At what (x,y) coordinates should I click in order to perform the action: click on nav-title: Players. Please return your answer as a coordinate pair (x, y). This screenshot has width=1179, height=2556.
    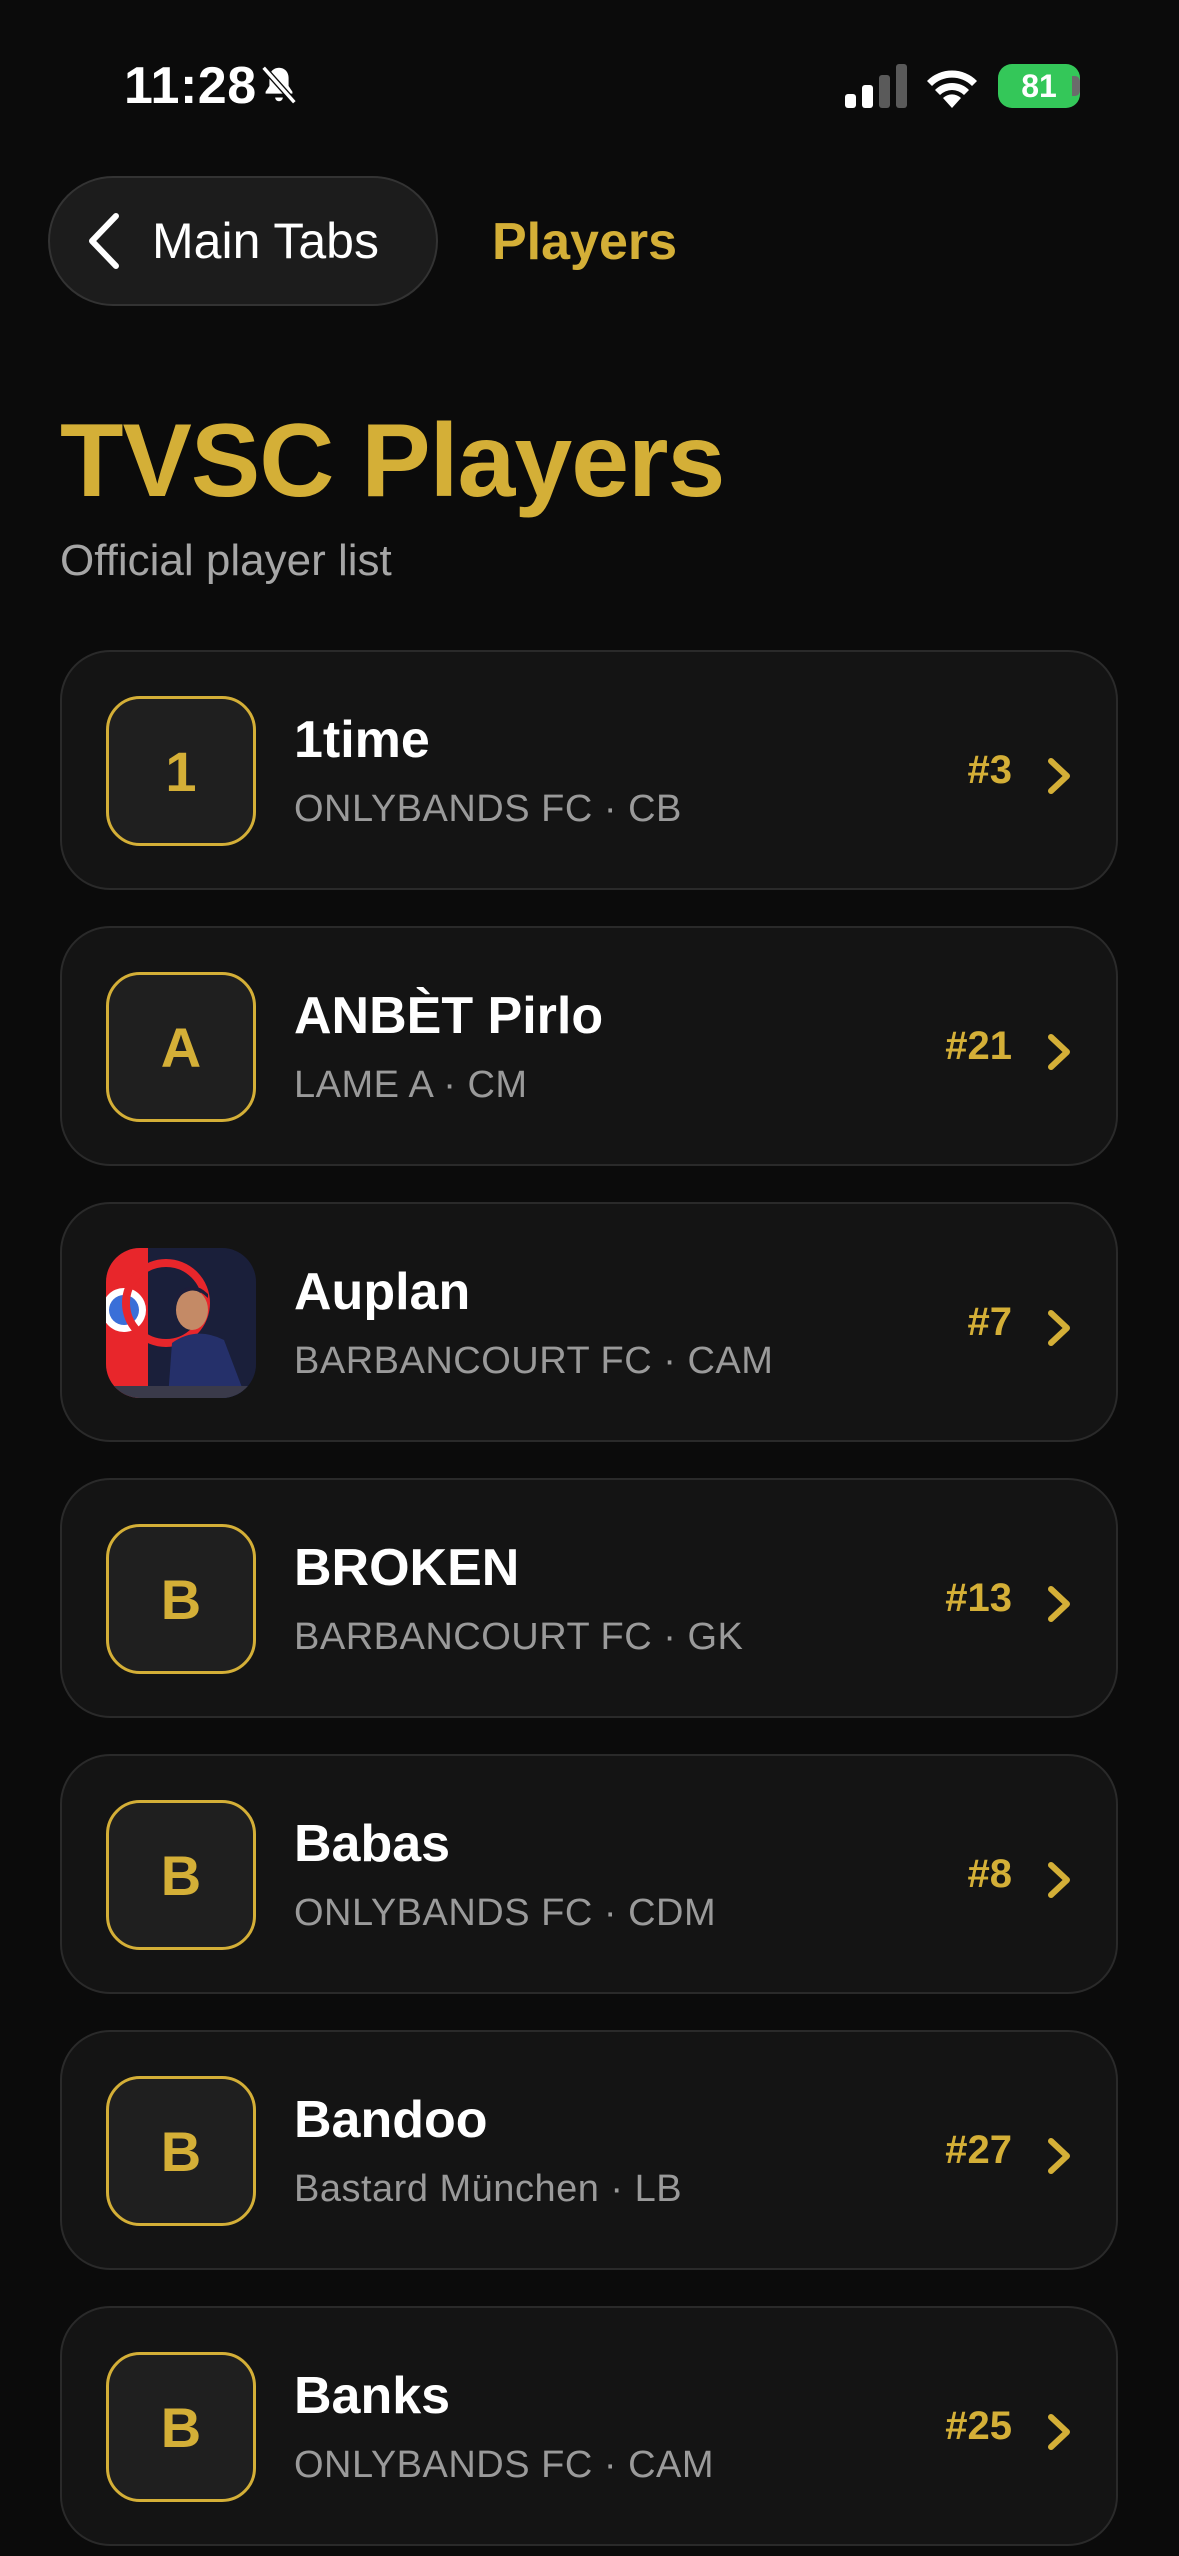
    Looking at the image, I should click on (585, 242).